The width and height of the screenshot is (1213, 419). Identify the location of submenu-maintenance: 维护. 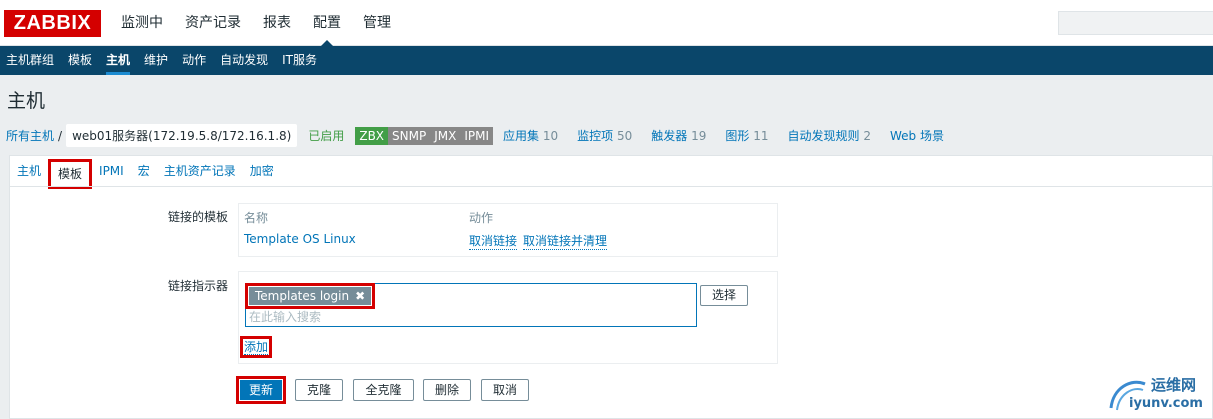
(157, 60).